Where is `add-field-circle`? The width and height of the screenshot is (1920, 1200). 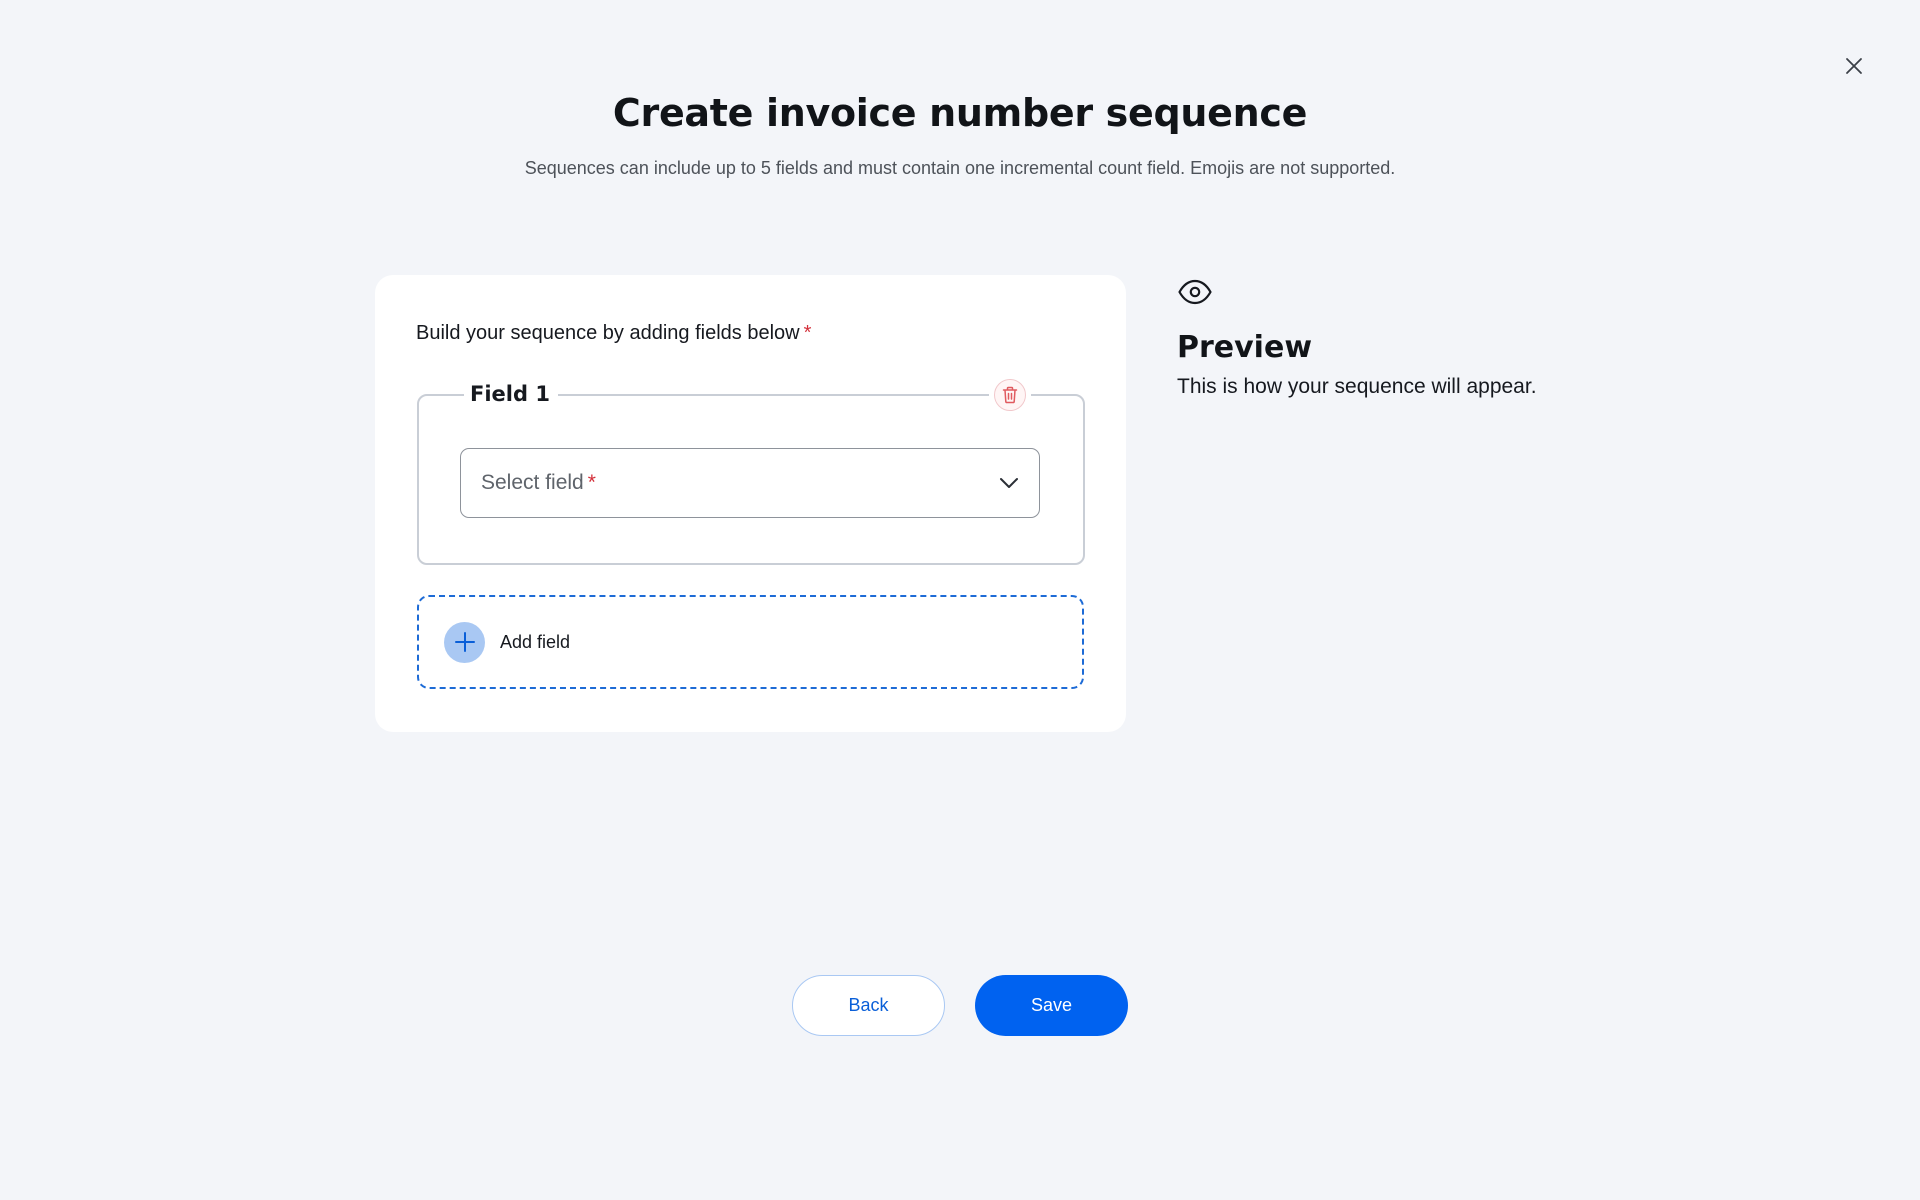 add-field-circle is located at coordinates (464, 642).